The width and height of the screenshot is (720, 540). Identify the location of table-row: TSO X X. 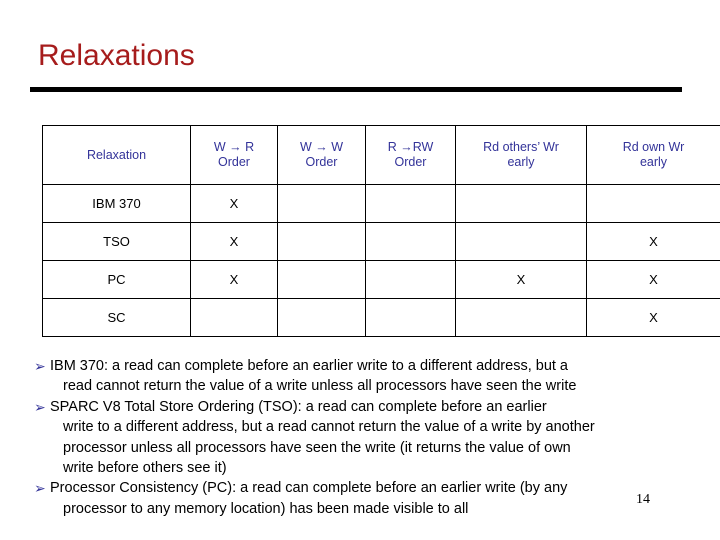
(381, 241).